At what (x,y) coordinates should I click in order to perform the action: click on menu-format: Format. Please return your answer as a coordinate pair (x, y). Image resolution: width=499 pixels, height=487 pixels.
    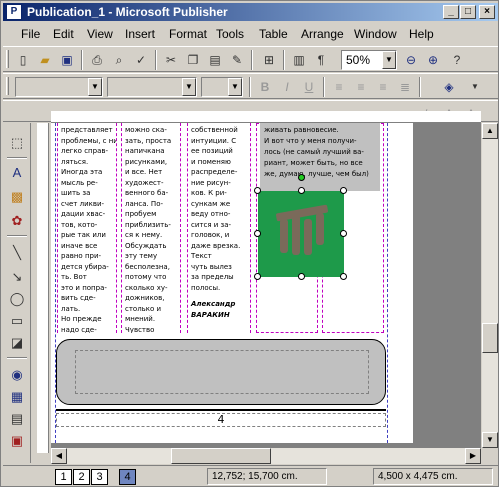
    Looking at the image, I should click on (188, 34).